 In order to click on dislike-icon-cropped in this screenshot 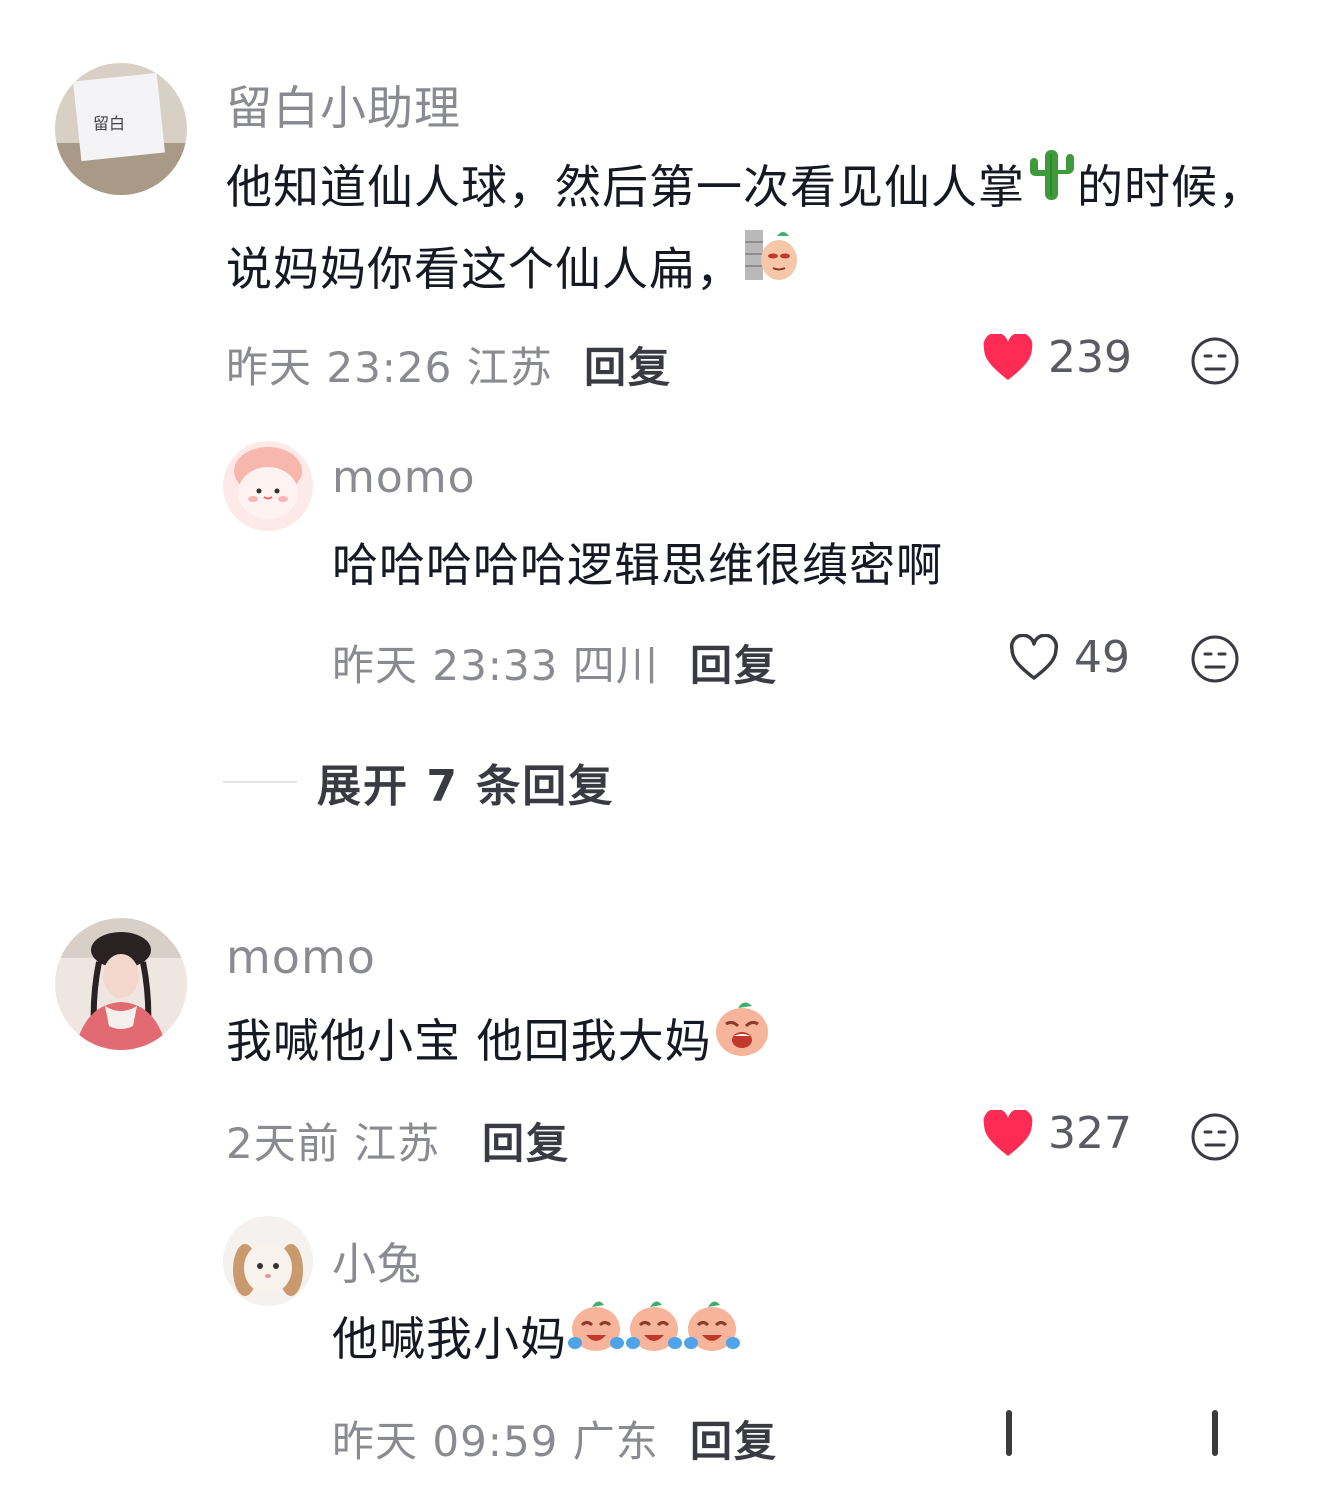, I will do `click(1215, 1433)`.